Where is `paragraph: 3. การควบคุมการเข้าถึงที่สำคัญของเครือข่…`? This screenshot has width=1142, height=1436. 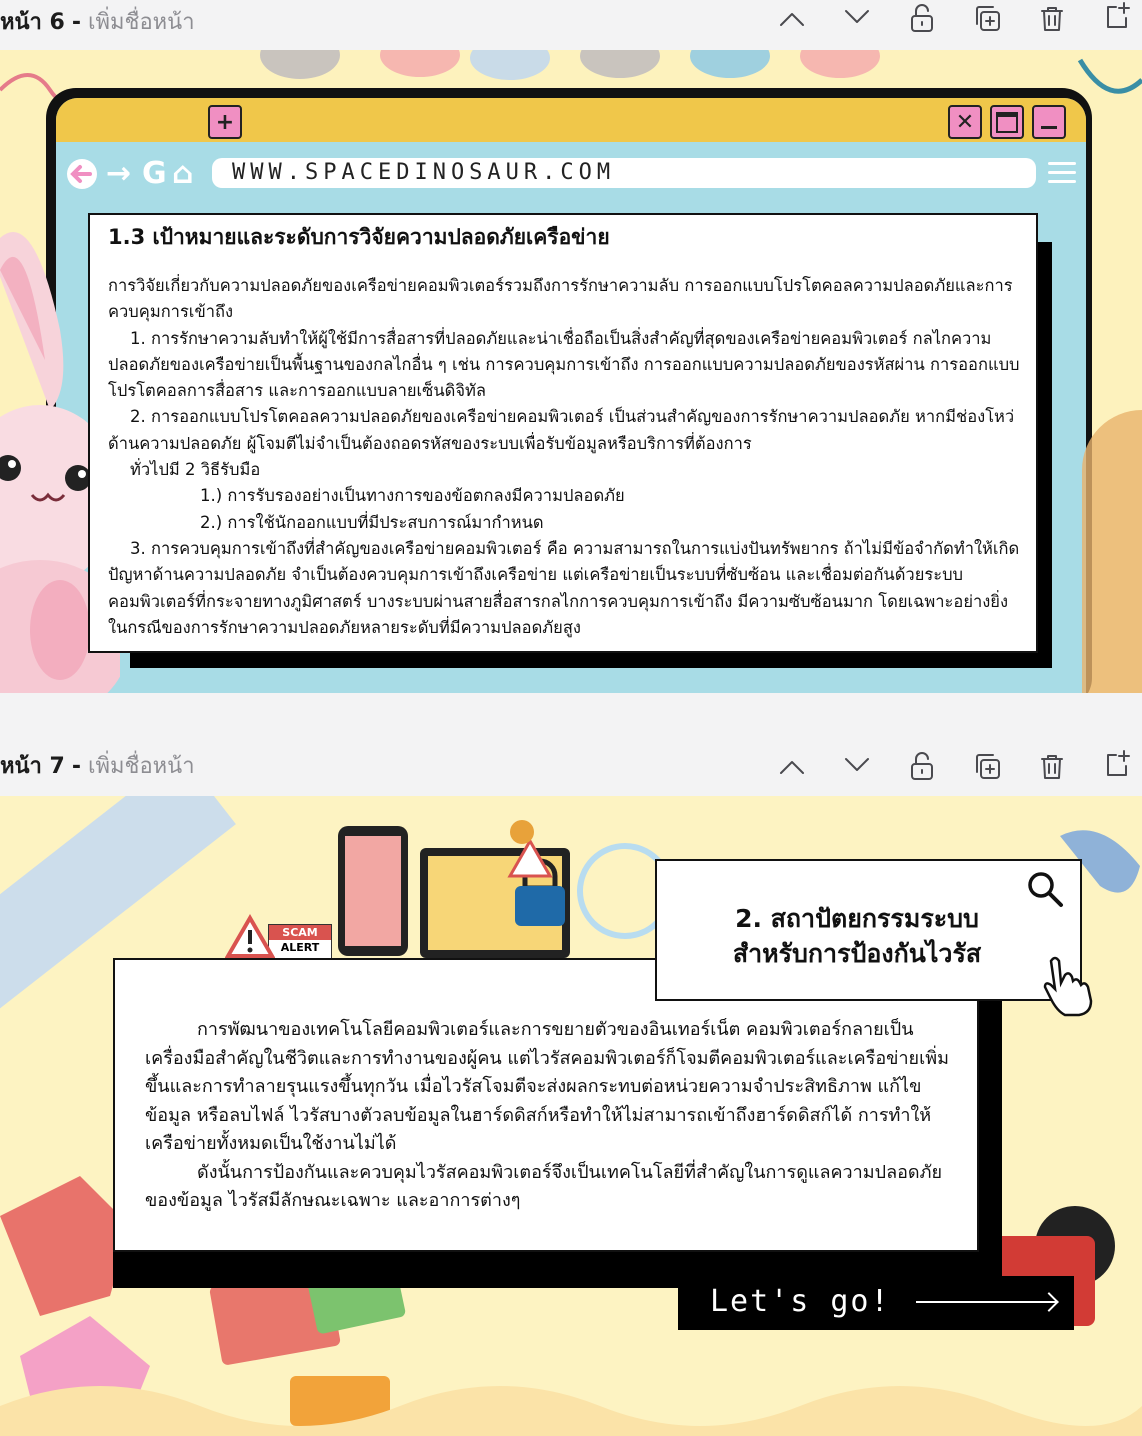 paragraph: 3. การควบคุมการเข้าถึงที่สำคัญของเครือข่… is located at coordinates (564, 587).